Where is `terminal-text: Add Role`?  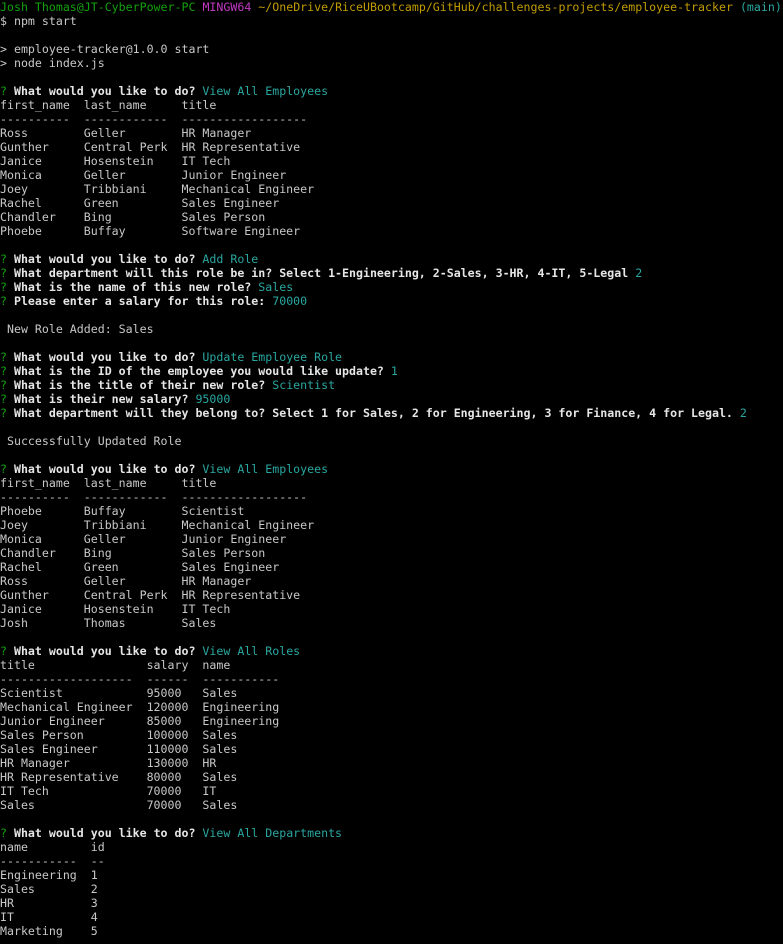 terminal-text: Add Role is located at coordinates (227, 259).